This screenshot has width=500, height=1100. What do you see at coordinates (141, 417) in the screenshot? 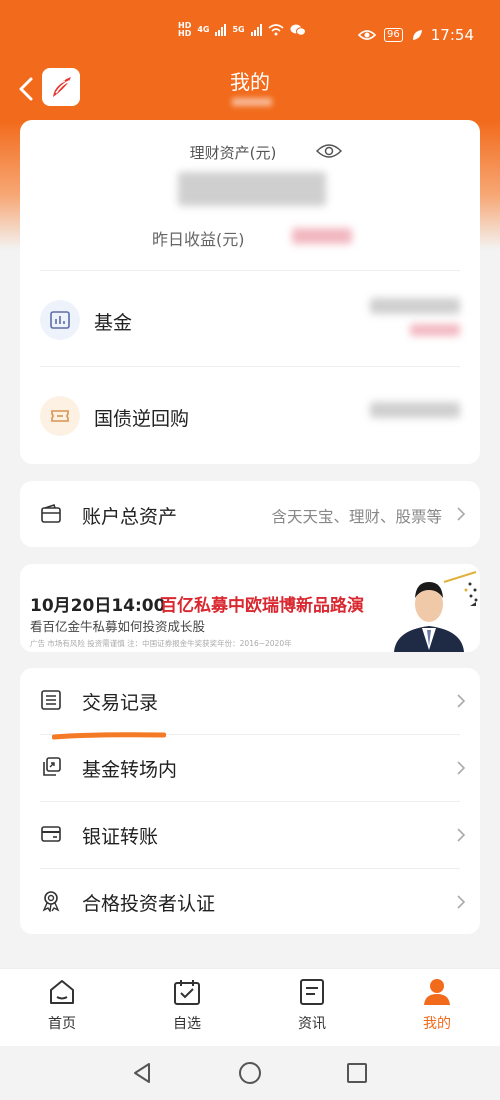
I see `repo-label: 国债逆回购` at bounding box center [141, 417].